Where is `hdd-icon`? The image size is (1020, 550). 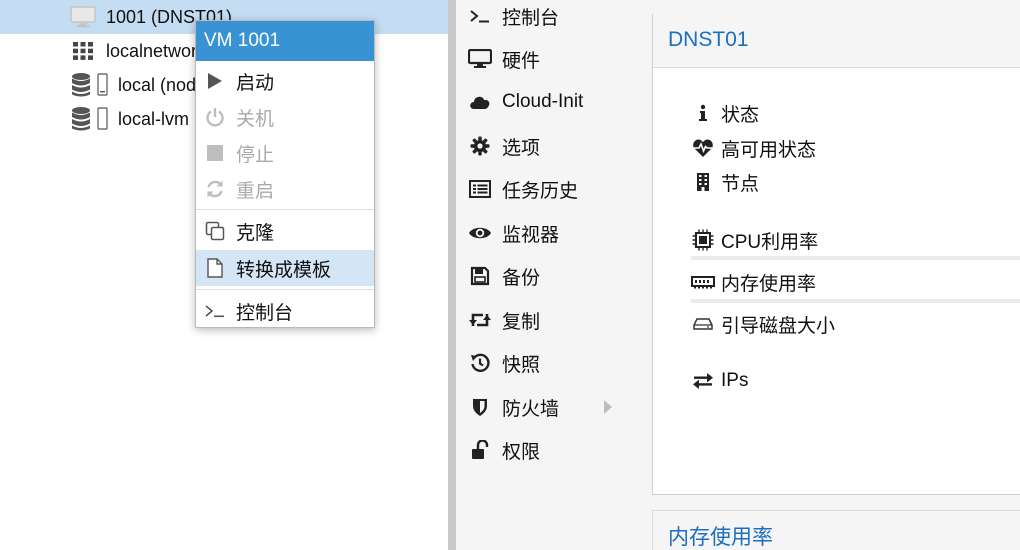
hdd-icon is located at coordinates (703, 324).